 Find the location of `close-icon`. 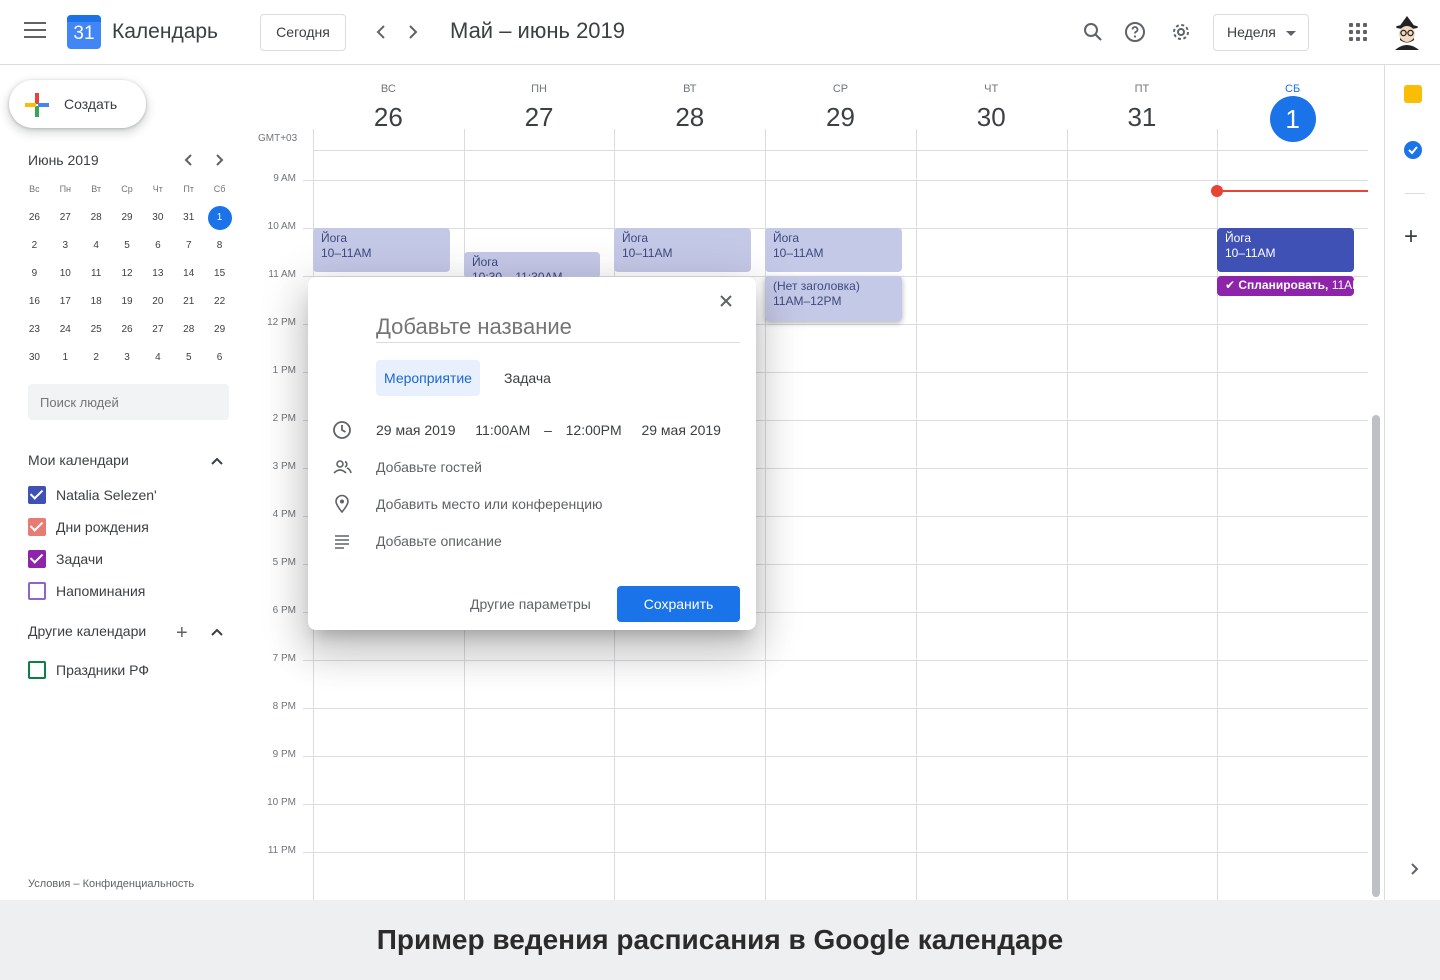

close-icon is located at coordinates (726, 301).